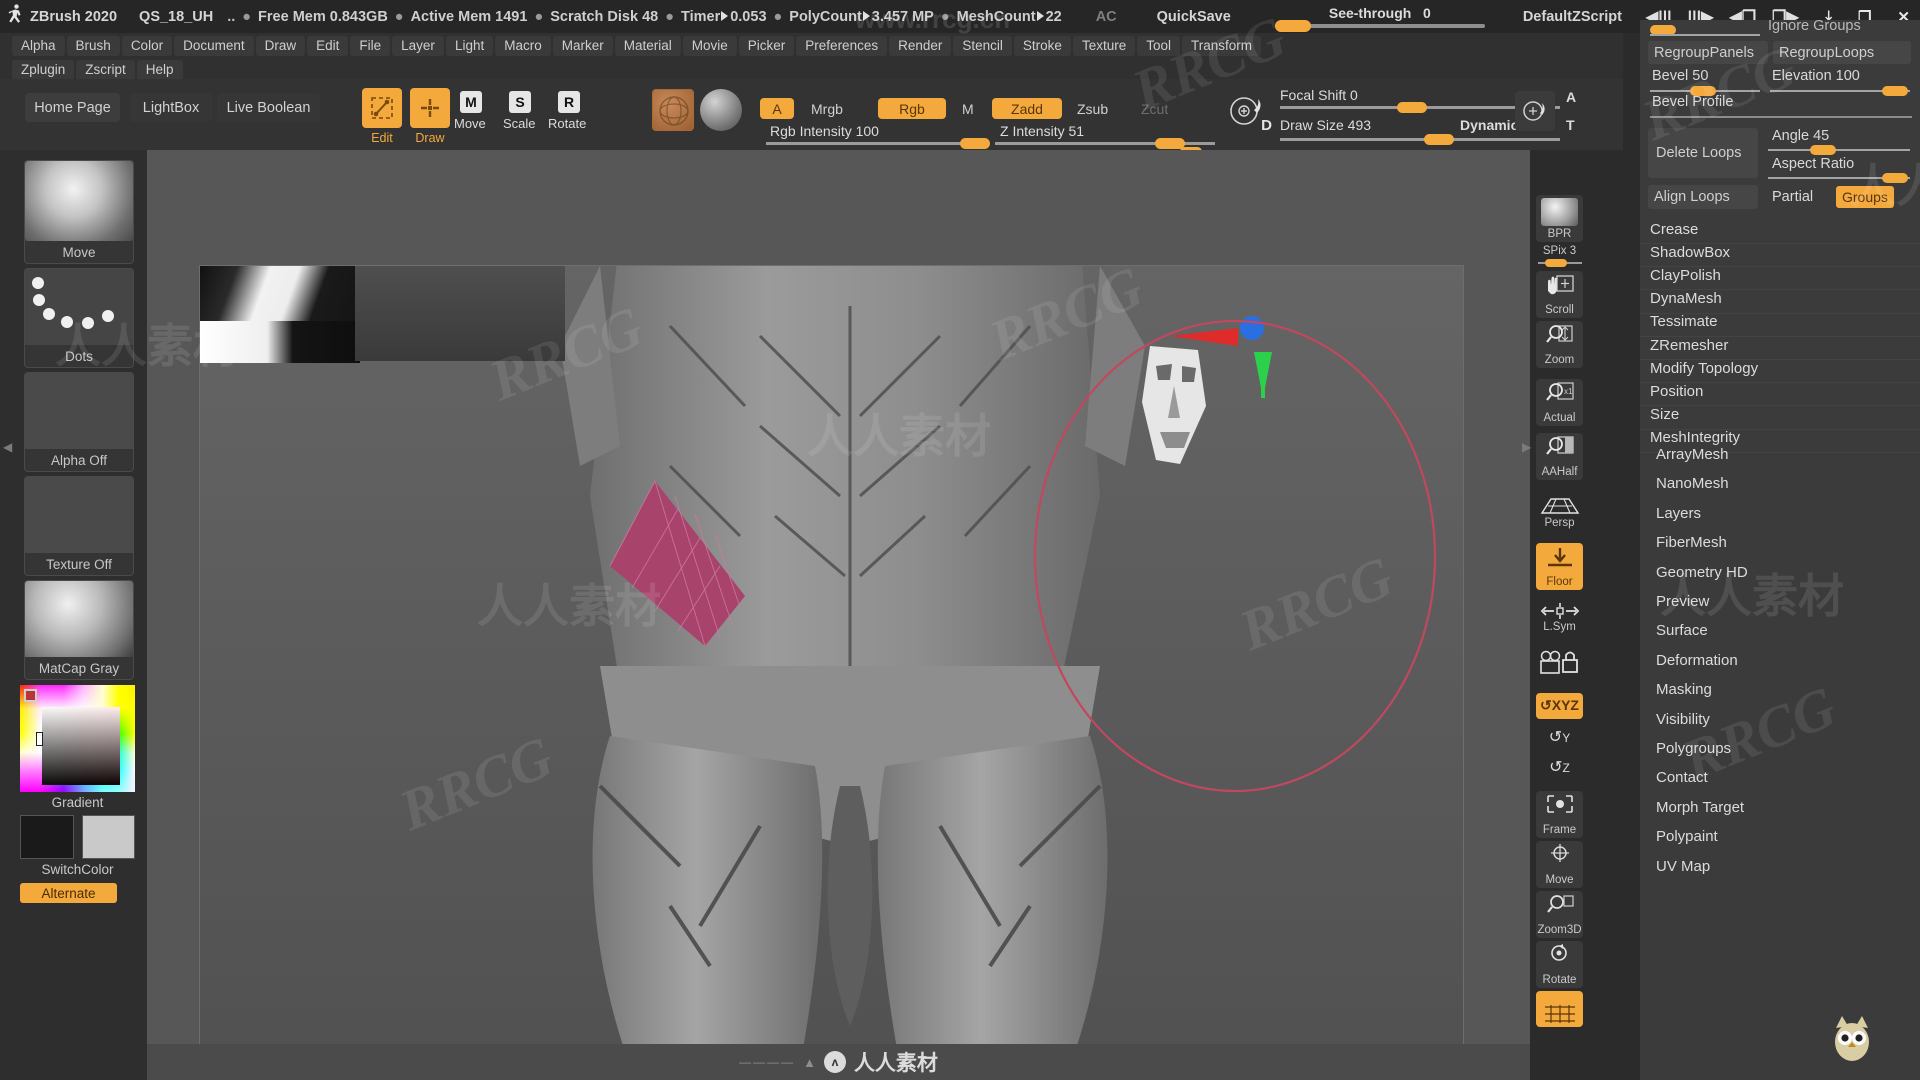 The height and width of the screenshot is (1080, 1920). Describe the element at coordinates (1705, 35) in the screenshot. I see `ignore-groups-track` at that location.